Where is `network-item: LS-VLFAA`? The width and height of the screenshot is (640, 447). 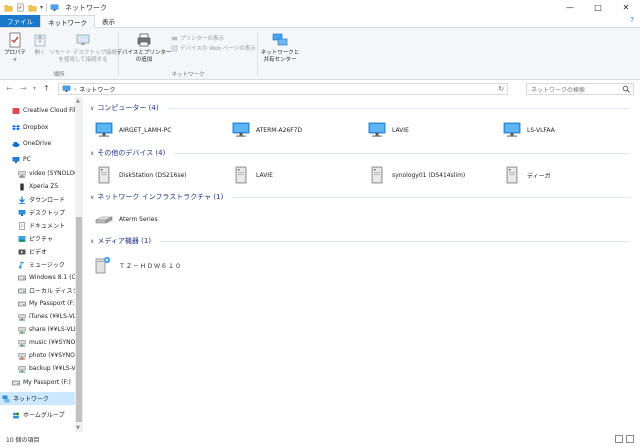 network-item: LS-VLFAA is located at coordinates (528, 130).